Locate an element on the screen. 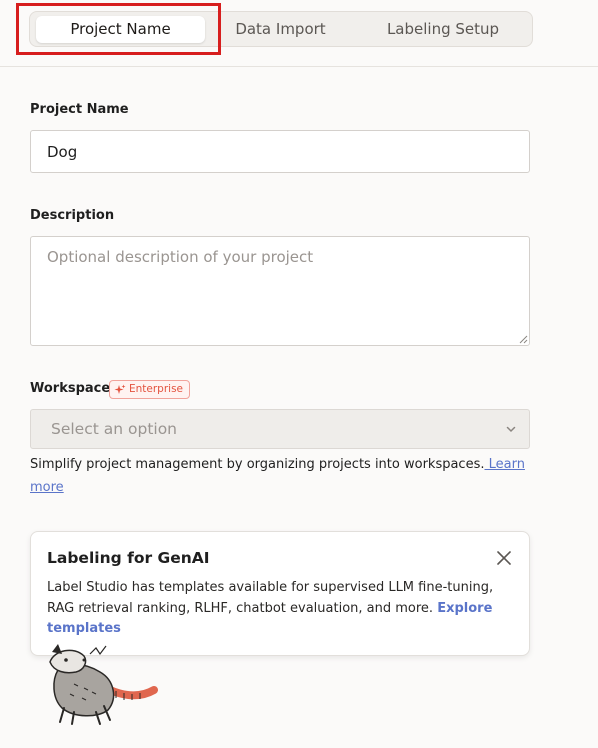 This screenshot has height=748, width=598. close-icon is located at coordinates (504, 558).